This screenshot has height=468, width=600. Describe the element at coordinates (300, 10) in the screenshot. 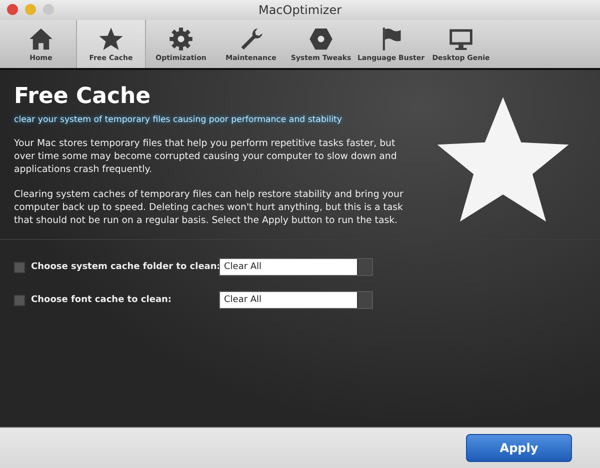

I see `window-title: MacOptimizer` at that location.